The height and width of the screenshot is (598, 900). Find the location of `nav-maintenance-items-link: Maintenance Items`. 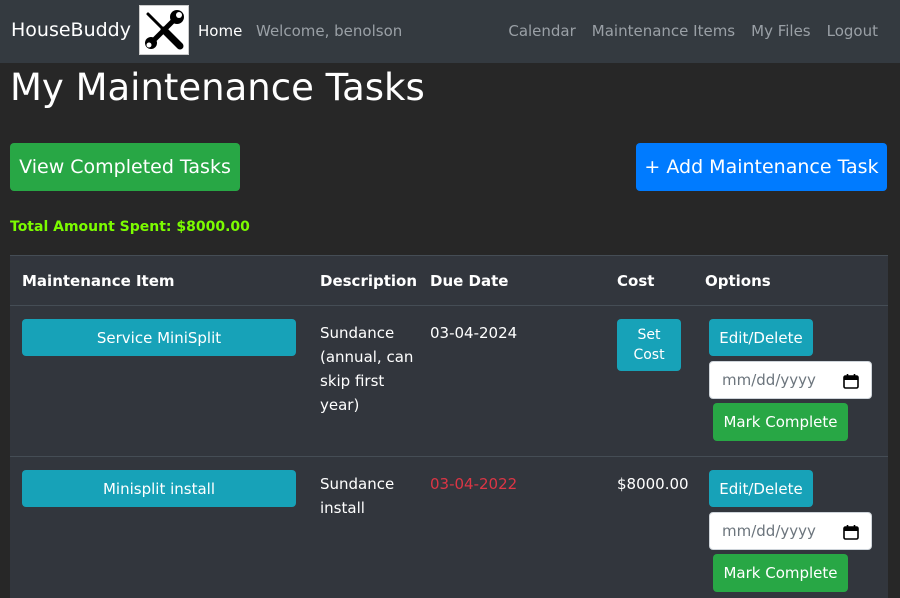

nav-maintenance-items-link: Maintenance Items is located at coordinates (663, 31).